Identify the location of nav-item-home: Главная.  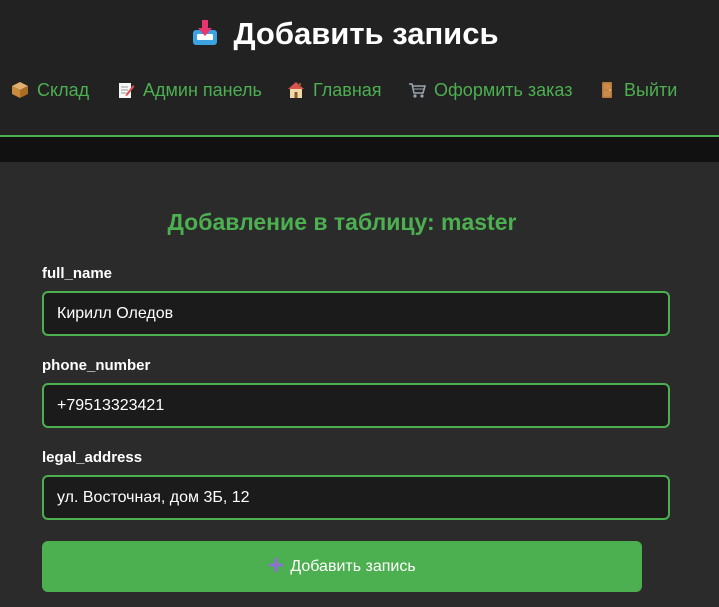
(334, 90).